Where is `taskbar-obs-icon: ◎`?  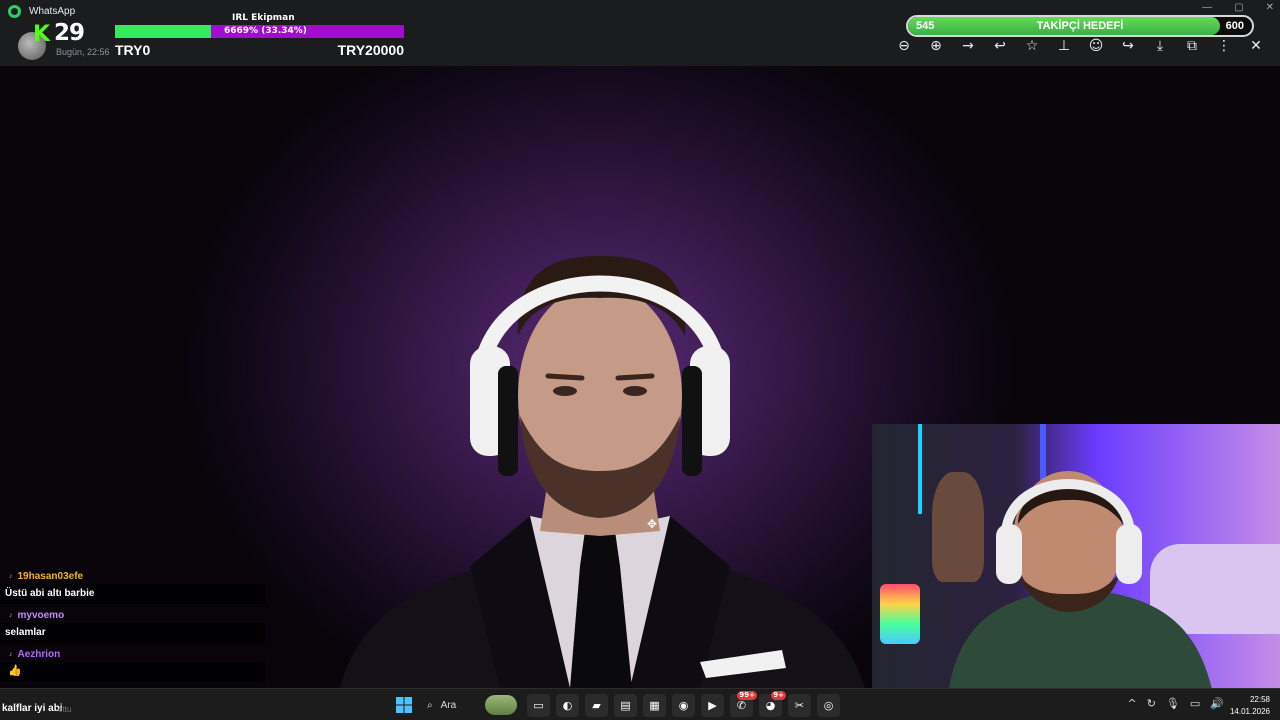
taskbar-obs-icon: ◎ is located at coordinates (828, 705).